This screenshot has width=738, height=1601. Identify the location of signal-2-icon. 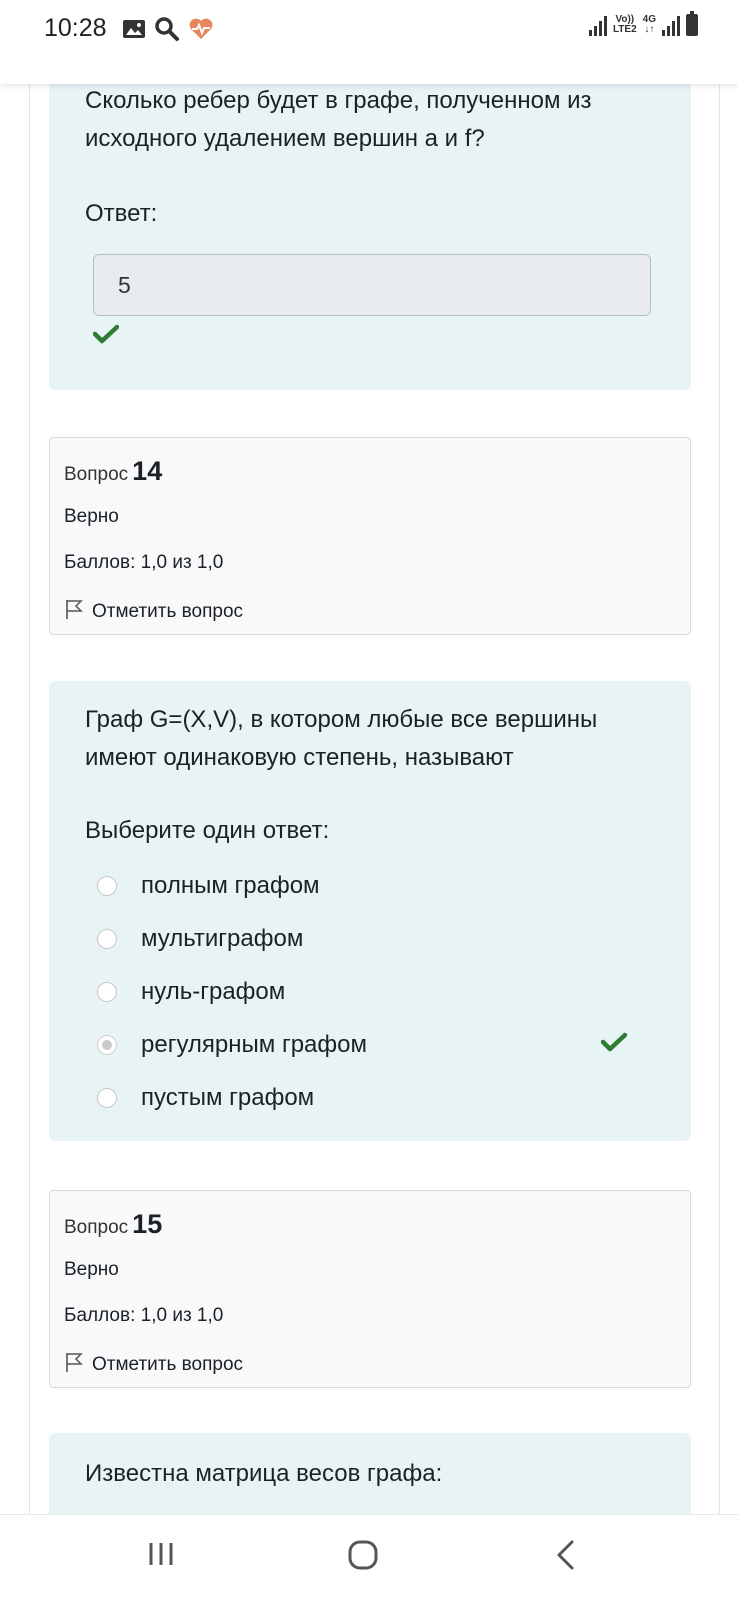
(671, 25).